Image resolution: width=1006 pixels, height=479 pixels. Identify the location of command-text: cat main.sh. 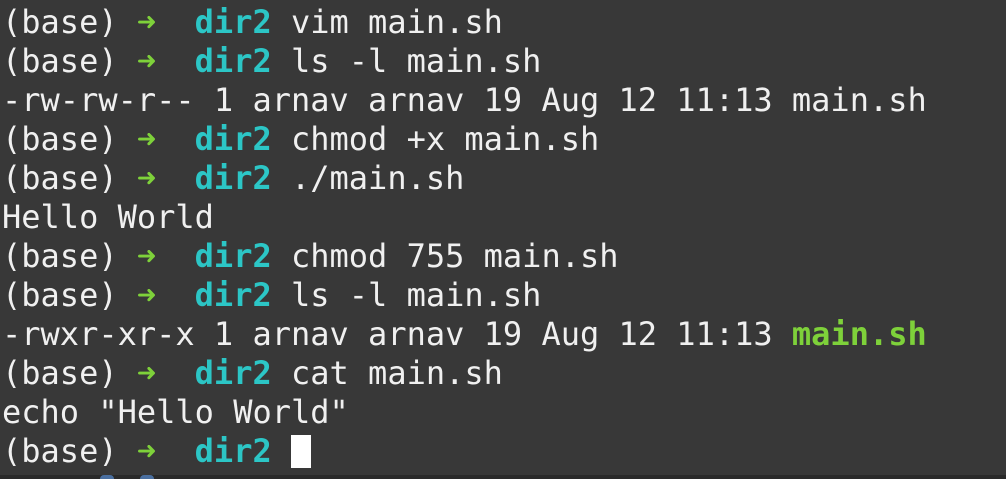
(396, 373).